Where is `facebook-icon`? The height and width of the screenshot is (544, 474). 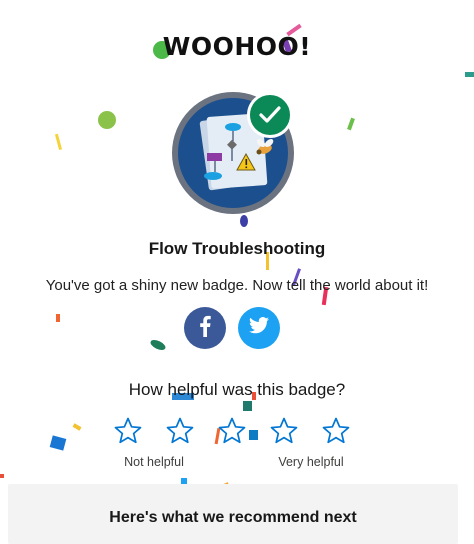
facebook-icon is located at coordinates (205, 328).